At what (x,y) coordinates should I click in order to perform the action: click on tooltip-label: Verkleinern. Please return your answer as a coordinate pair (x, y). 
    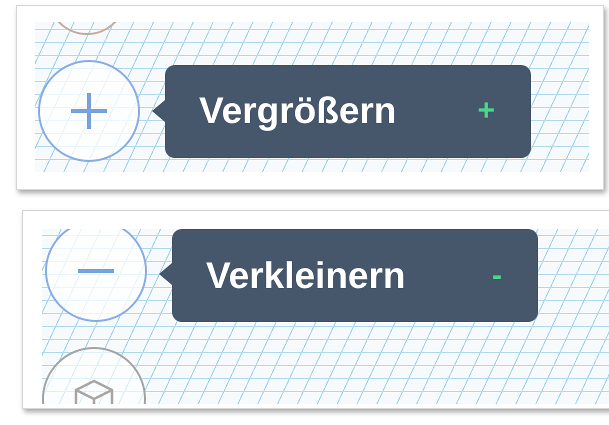
    Looking at the image, I should click on (306, 275).